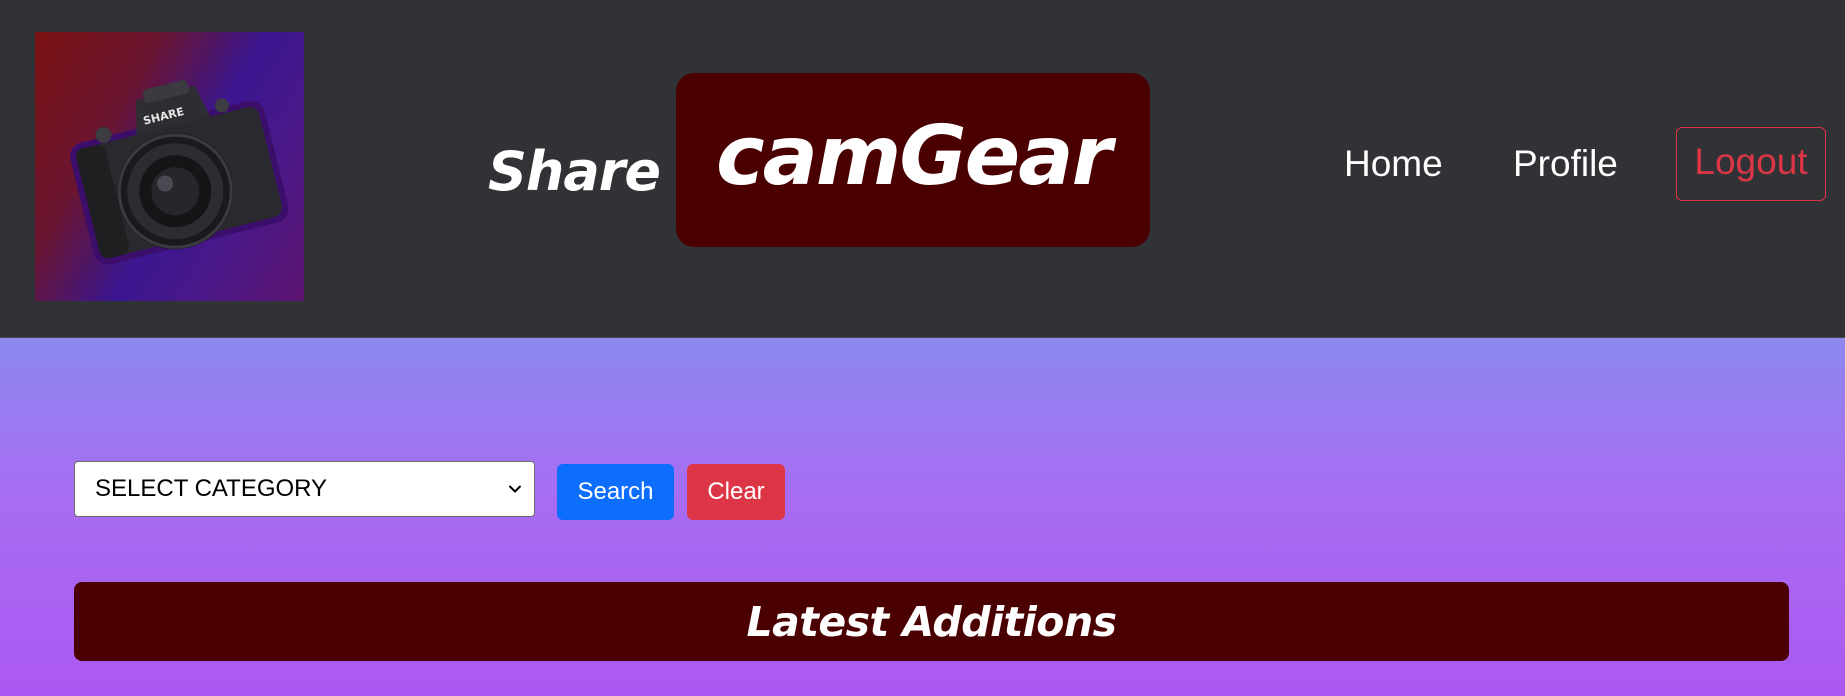 This screenshot has width=1845, height=696. Describe the element at coordinates (179, 172) in the screenshot. I see `camera-icon: SHARE` at that location.